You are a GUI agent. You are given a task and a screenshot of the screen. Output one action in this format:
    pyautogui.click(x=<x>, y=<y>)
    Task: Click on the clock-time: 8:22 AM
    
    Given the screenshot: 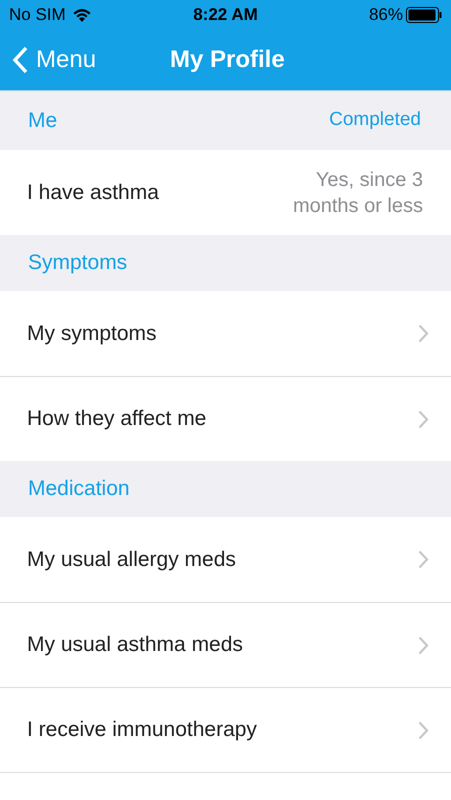 What is the action you would take?
    pyautogui.click(x=225, y=15)
    